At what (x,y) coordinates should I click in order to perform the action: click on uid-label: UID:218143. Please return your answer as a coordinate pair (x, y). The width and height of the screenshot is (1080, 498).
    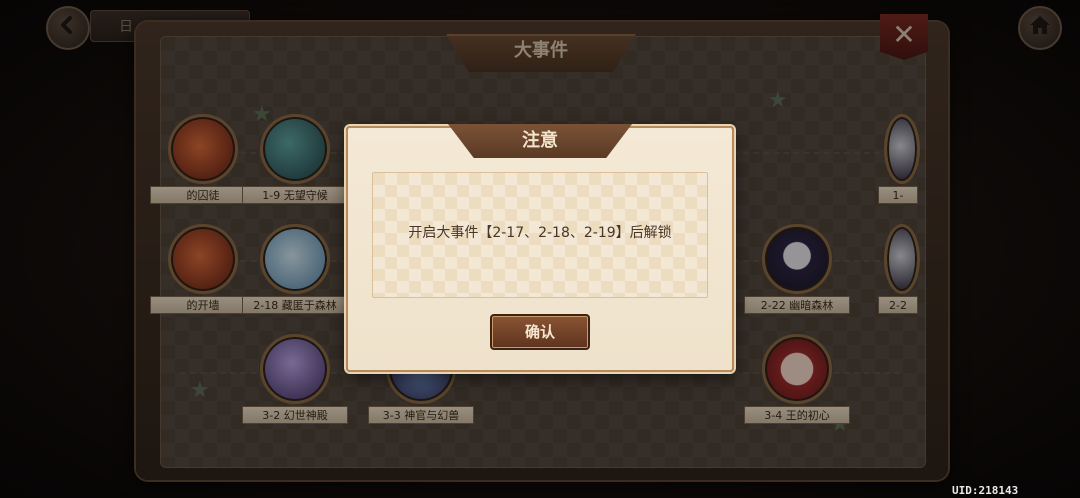
    Looking at the image, I should click on (985, 490).